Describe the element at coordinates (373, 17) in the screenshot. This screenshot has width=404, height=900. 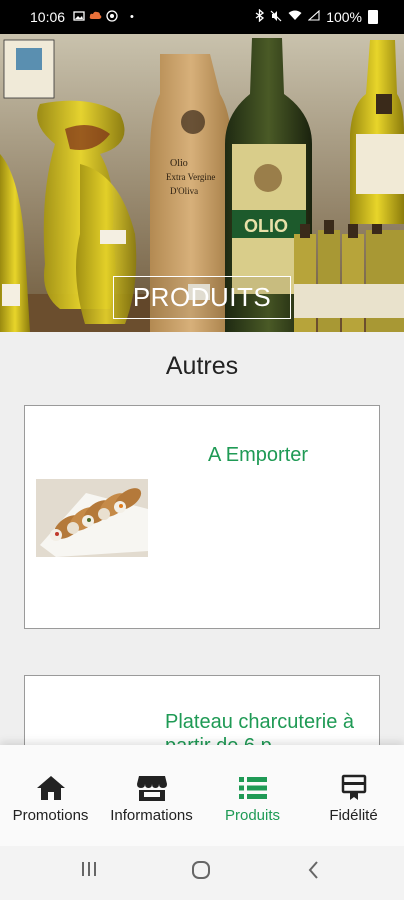
I see `battery-icon` at that location.